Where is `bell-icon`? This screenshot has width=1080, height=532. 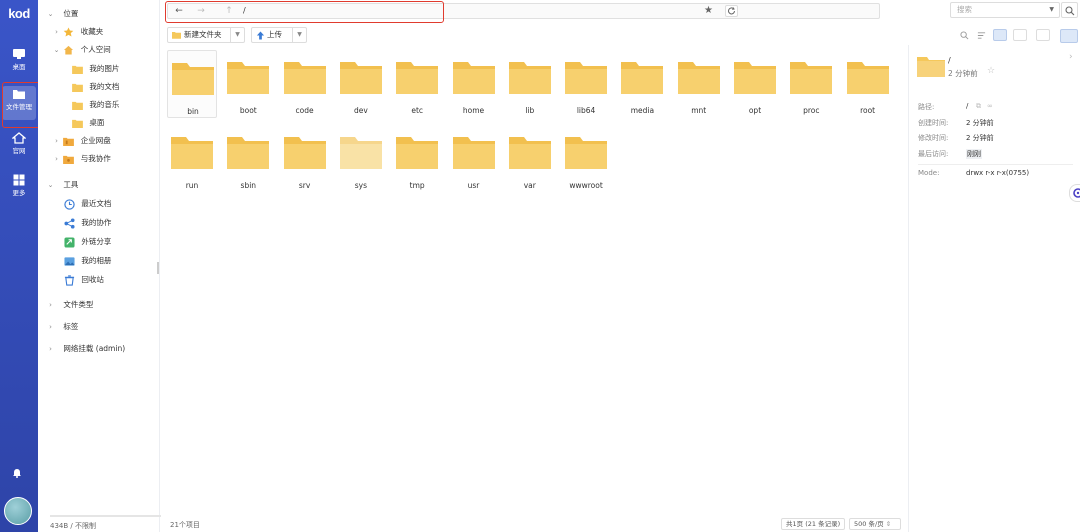
bell-icon is located at coordinates (17, 473).